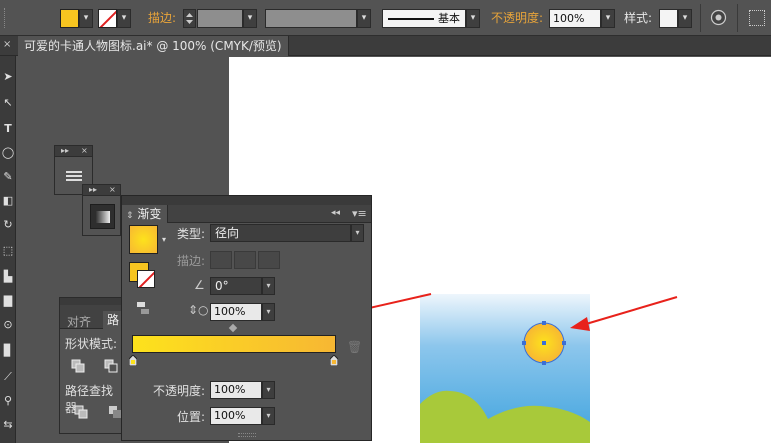 The image size is (771, 443). I want to click on trim-icon, so click(115, 412).